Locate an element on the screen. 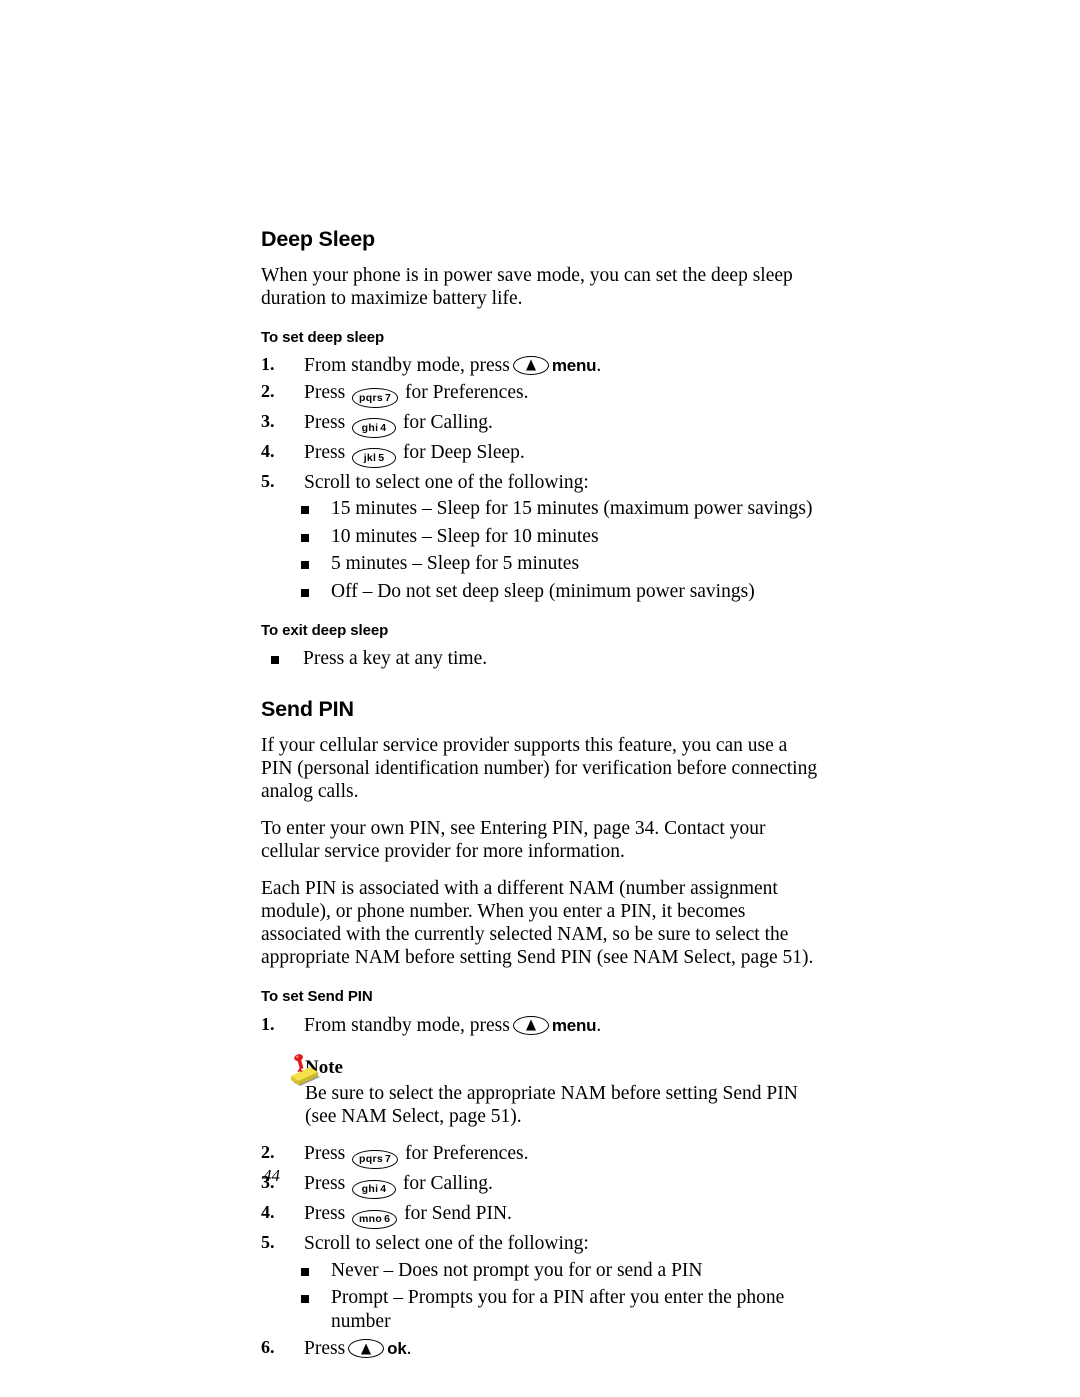  step-text-after: for Send PIN. is located at coordinates (458, 1214).